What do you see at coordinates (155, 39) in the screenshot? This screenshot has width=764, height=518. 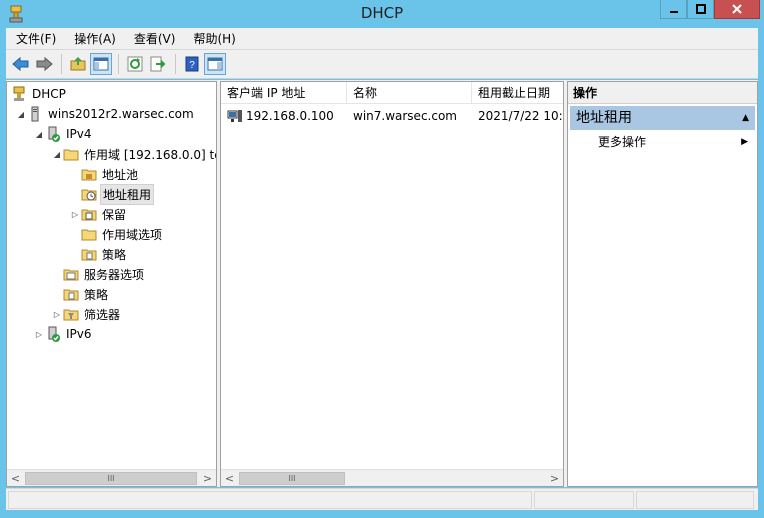 I see `menu-view: 查看(V)` at bounding box center [155, 39].